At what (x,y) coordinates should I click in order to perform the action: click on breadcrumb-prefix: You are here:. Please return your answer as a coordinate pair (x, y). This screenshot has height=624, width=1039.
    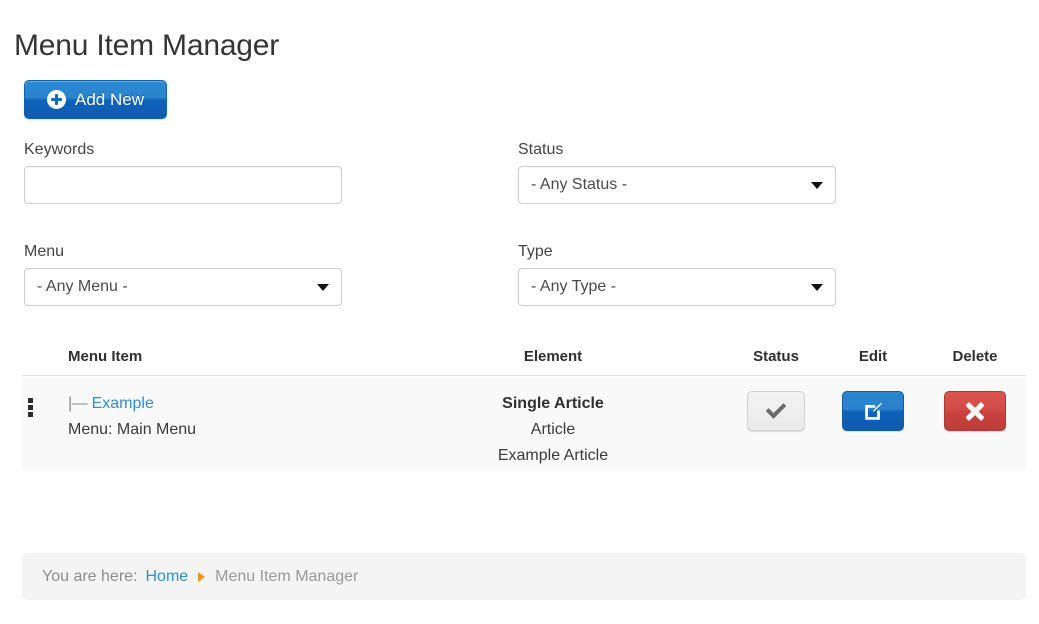
    Looking at the image, I should click on (90, 576).